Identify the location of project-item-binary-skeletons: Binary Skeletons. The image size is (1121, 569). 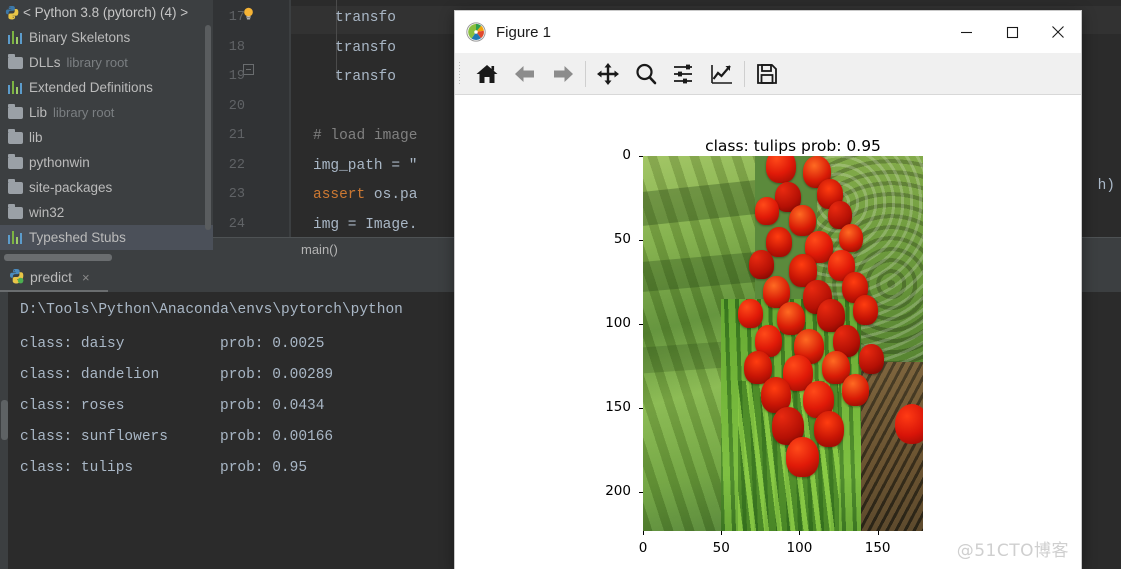
(106, 37).